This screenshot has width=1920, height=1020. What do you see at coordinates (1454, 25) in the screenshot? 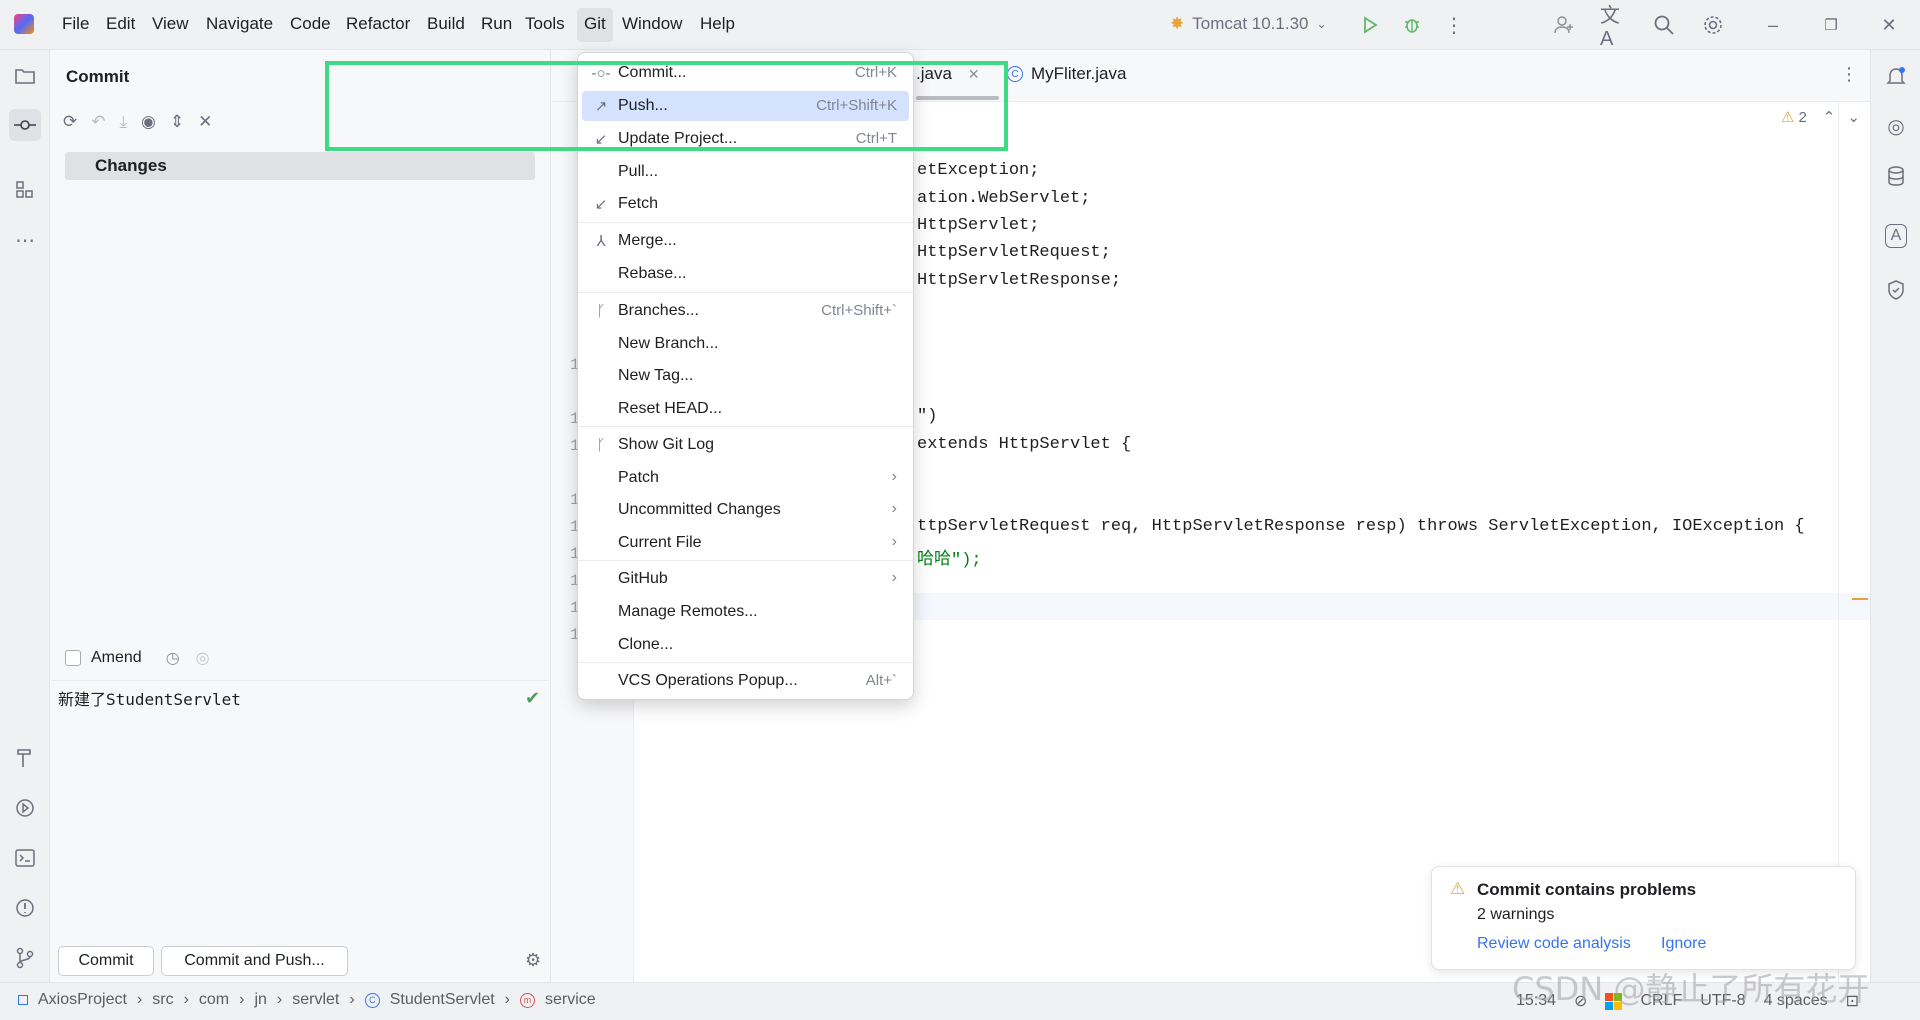
I see `more-actions-icon: ⋮` at bounding box center [1454, 25].